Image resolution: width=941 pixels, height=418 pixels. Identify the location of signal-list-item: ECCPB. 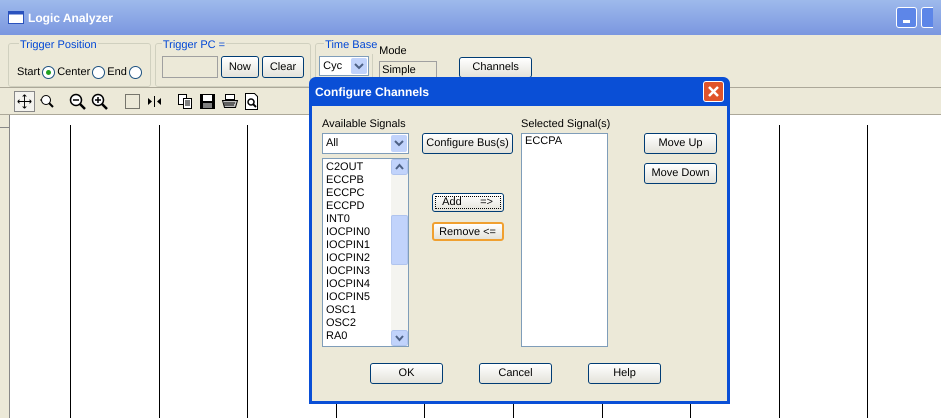
(359, 180).